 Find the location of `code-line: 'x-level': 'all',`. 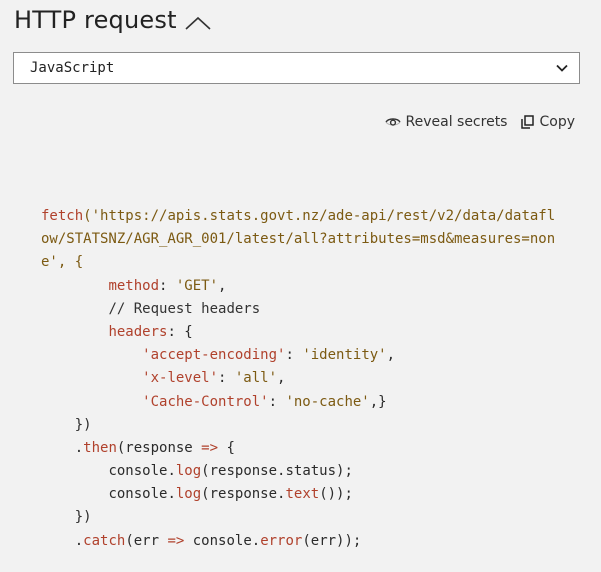

code-line: 'x-level': 'all', is located at coordinates (306, 378).